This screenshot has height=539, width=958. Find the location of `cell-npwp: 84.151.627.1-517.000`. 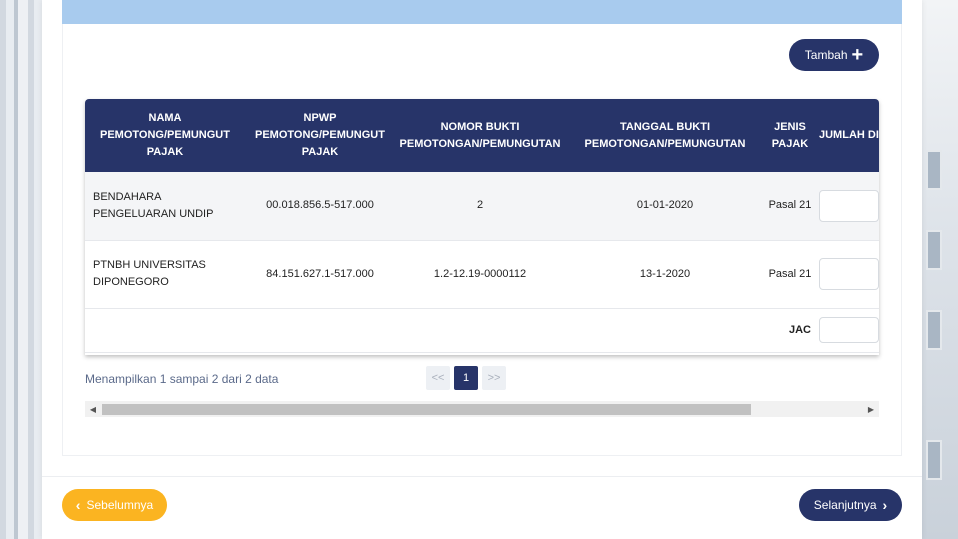

cell-npwp: 84.151.627.1-517.000 is located at coordinates (320, 274).